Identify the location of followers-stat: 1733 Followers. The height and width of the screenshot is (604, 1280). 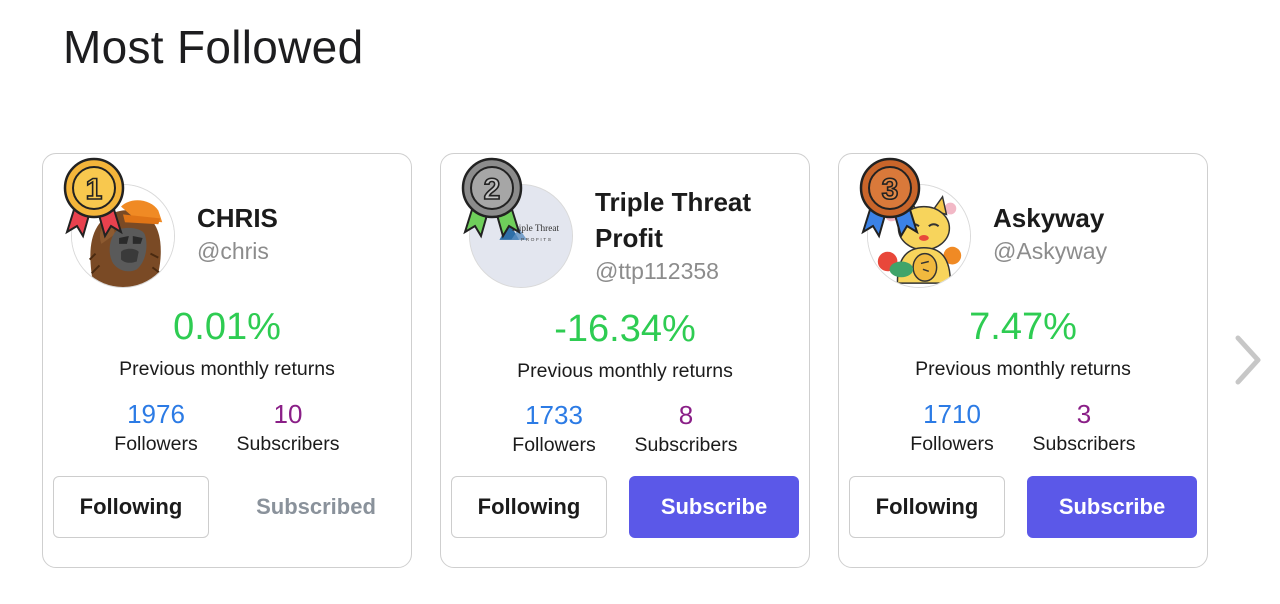
(554, 428).